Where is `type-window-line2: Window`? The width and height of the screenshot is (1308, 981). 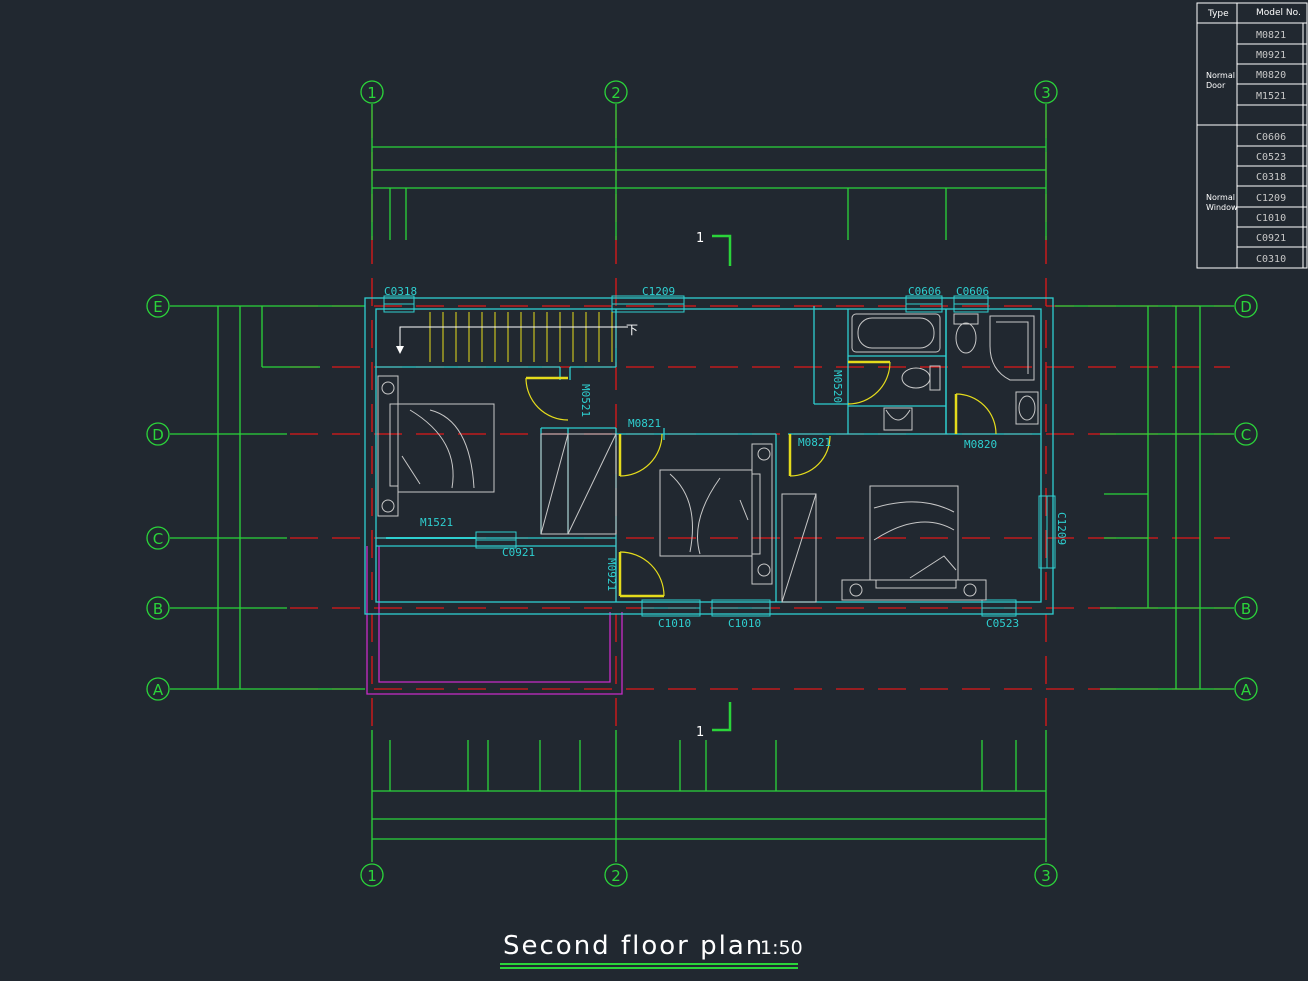 type-window-line2: Window is located at coordinates (1222, 207).